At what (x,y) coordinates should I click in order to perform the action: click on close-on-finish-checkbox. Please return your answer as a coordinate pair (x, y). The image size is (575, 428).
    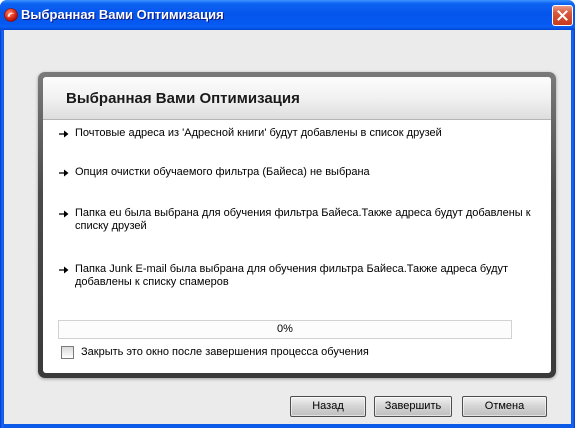
    Looking at the image, I should click on (67, 352).